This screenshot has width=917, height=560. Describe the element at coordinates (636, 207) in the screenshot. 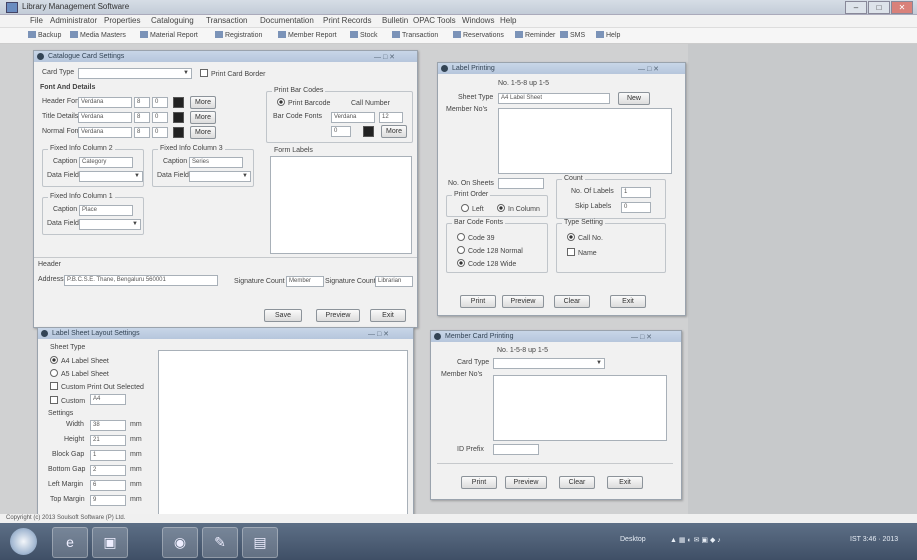

I see `count-field: 0` at that location.